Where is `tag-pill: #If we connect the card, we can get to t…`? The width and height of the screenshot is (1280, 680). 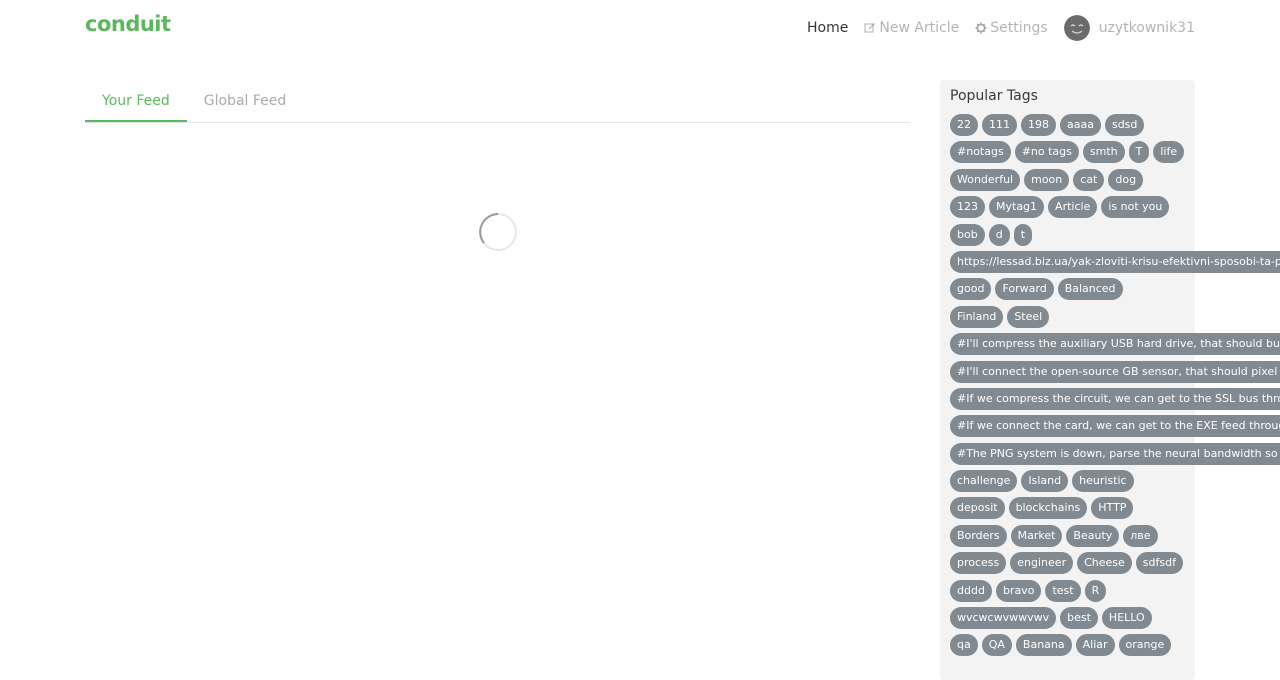
tag-pill: #If we connect the card, we can get to t… is located at coordinates (1115, 426).